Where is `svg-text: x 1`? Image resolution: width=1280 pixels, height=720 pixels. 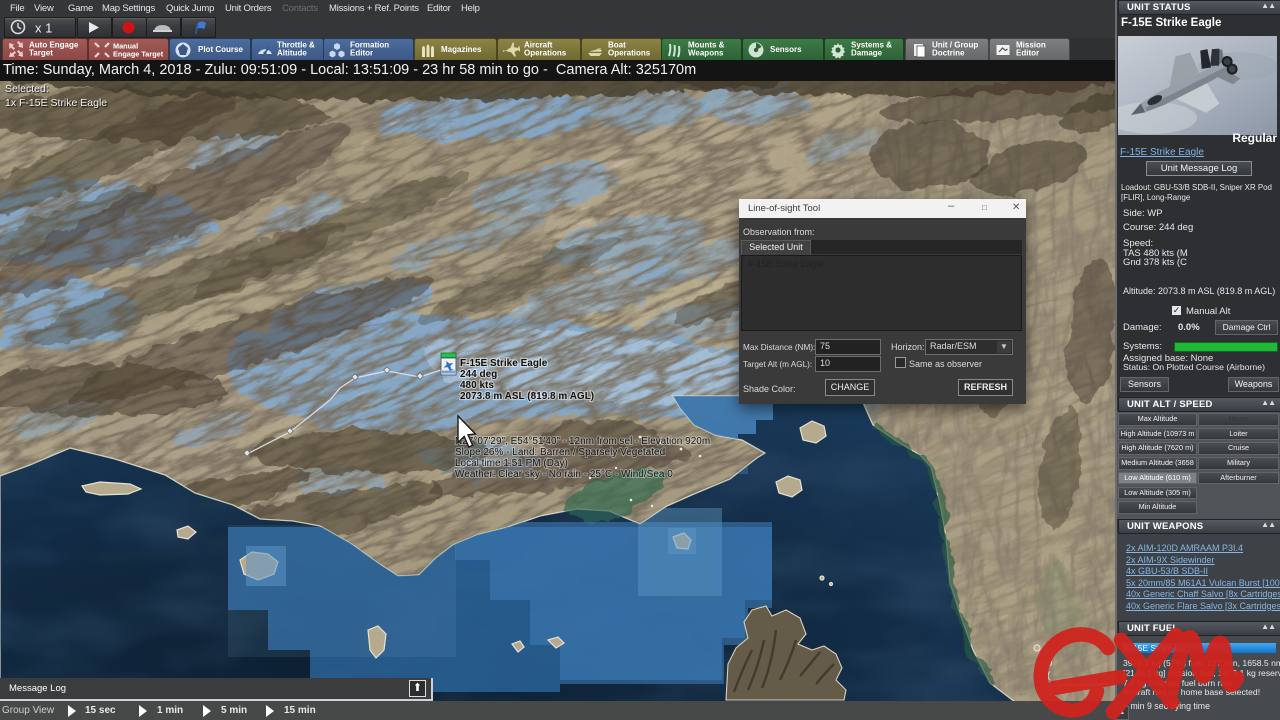 svg-text: x 1 is located at coordinates (43, 28).